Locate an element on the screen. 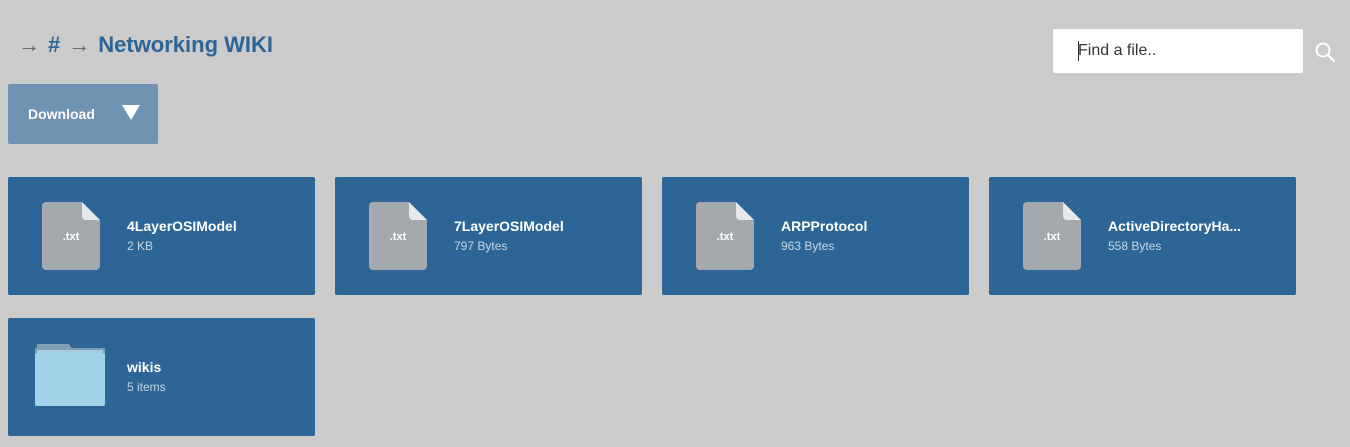 The image size is (1350, 447). file-tile: .txt 7LayerOSIModel 797 Bytes is located at coordinates (488, 236).